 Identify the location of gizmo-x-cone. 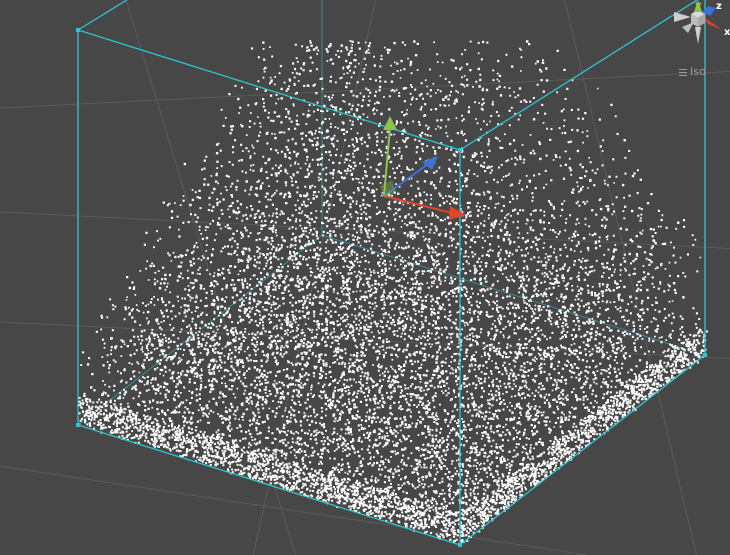
(713, 24).